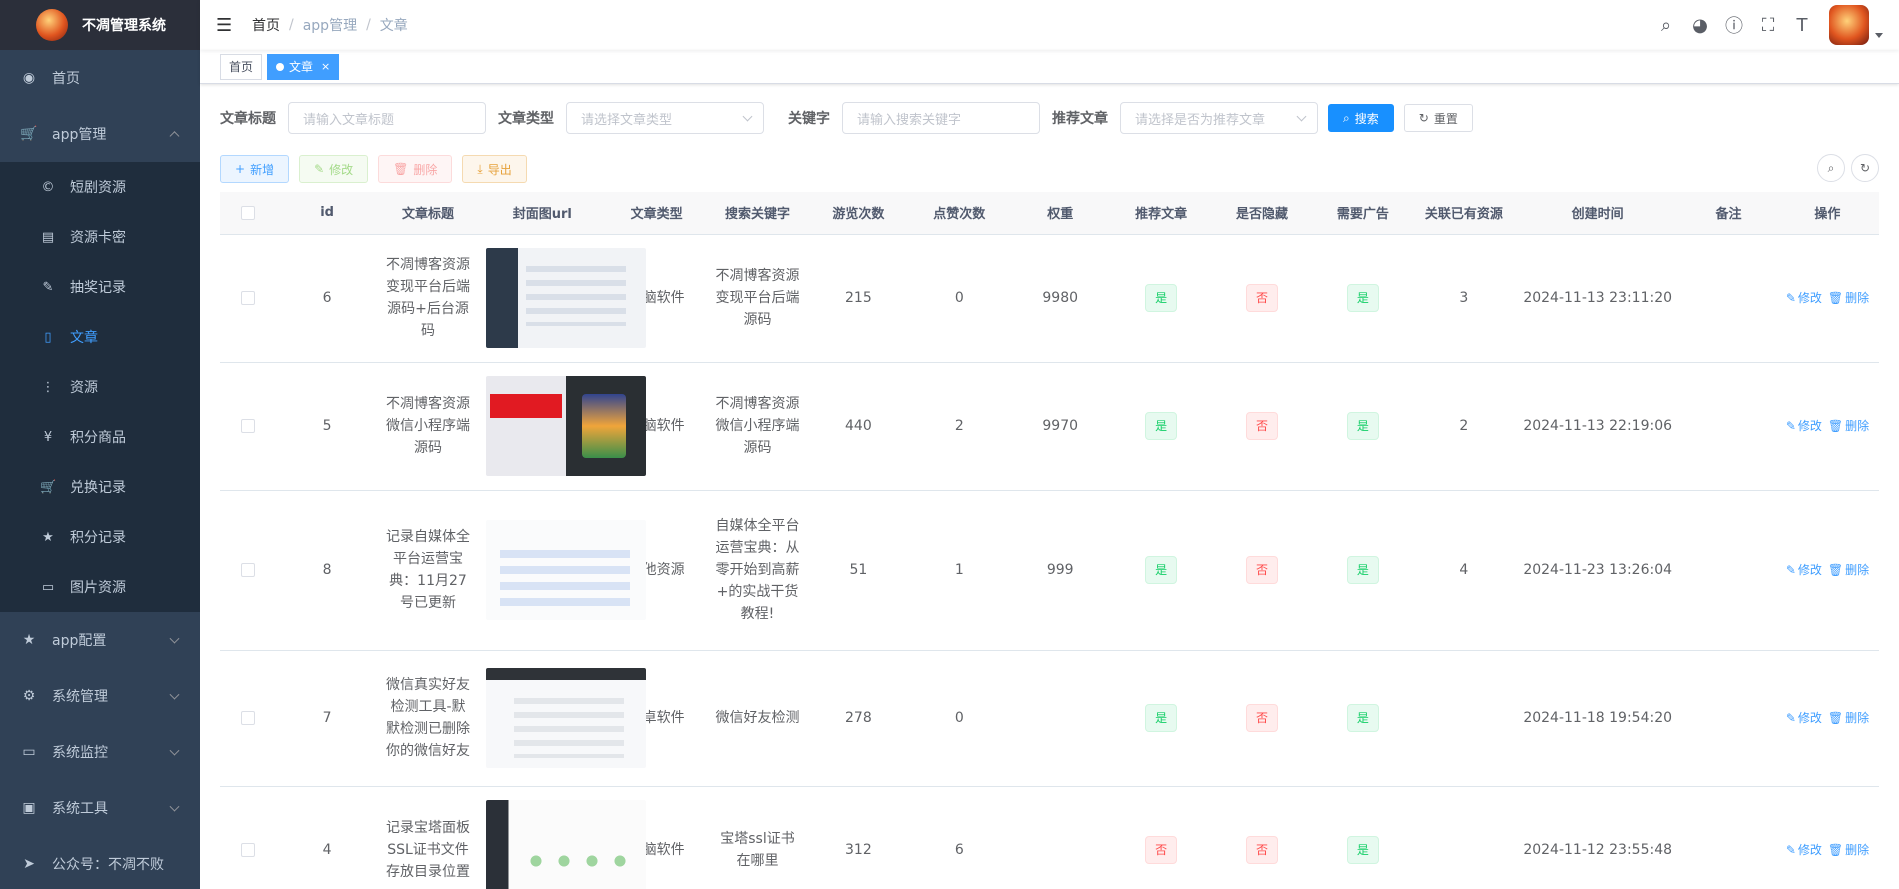 The image size is (1899, 889). What do you see at coordinates (48, 287) in the screenshot?
I see `edit-doc-icon: ✎` at bounding box center [48, 287].